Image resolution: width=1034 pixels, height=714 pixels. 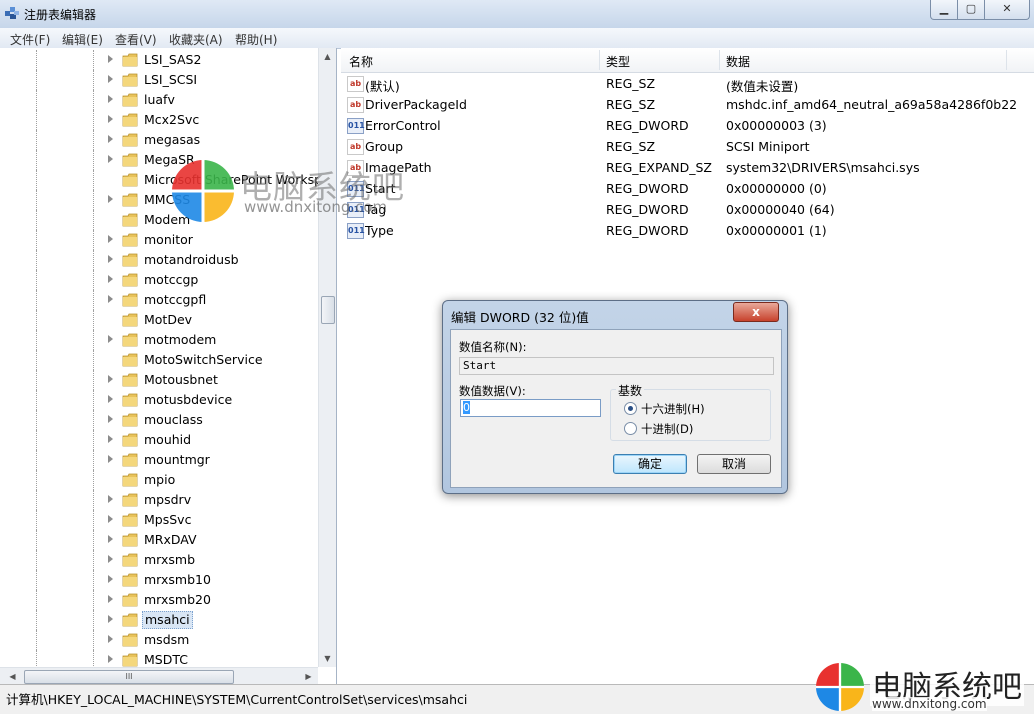 I want to click on tree-item-label: LSI_SAS2, so click(x=172, y=60).